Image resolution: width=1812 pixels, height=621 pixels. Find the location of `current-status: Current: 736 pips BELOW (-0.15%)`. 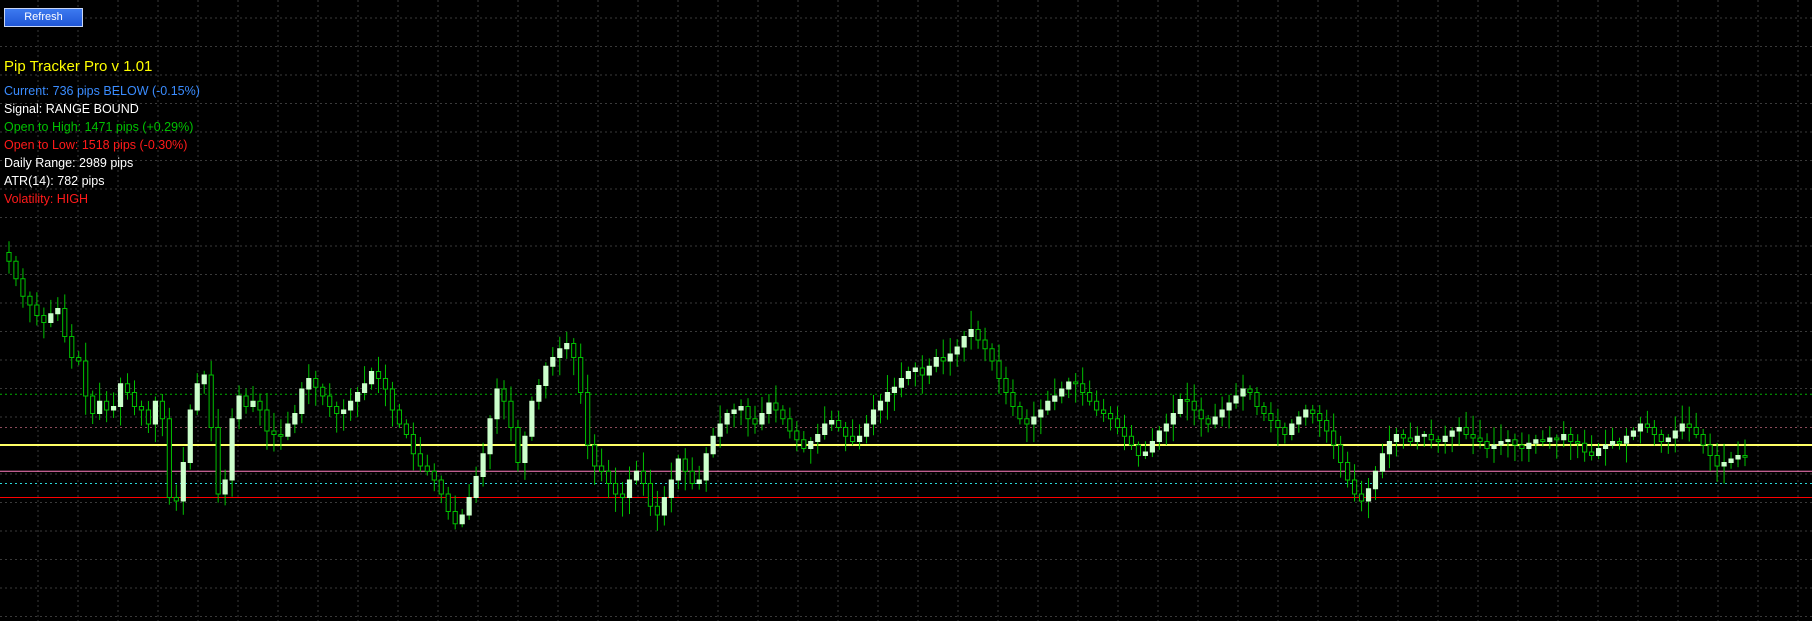

current-status: Current: 736 pips BELOW (-0.15%) is located at coordinates (102, 91).